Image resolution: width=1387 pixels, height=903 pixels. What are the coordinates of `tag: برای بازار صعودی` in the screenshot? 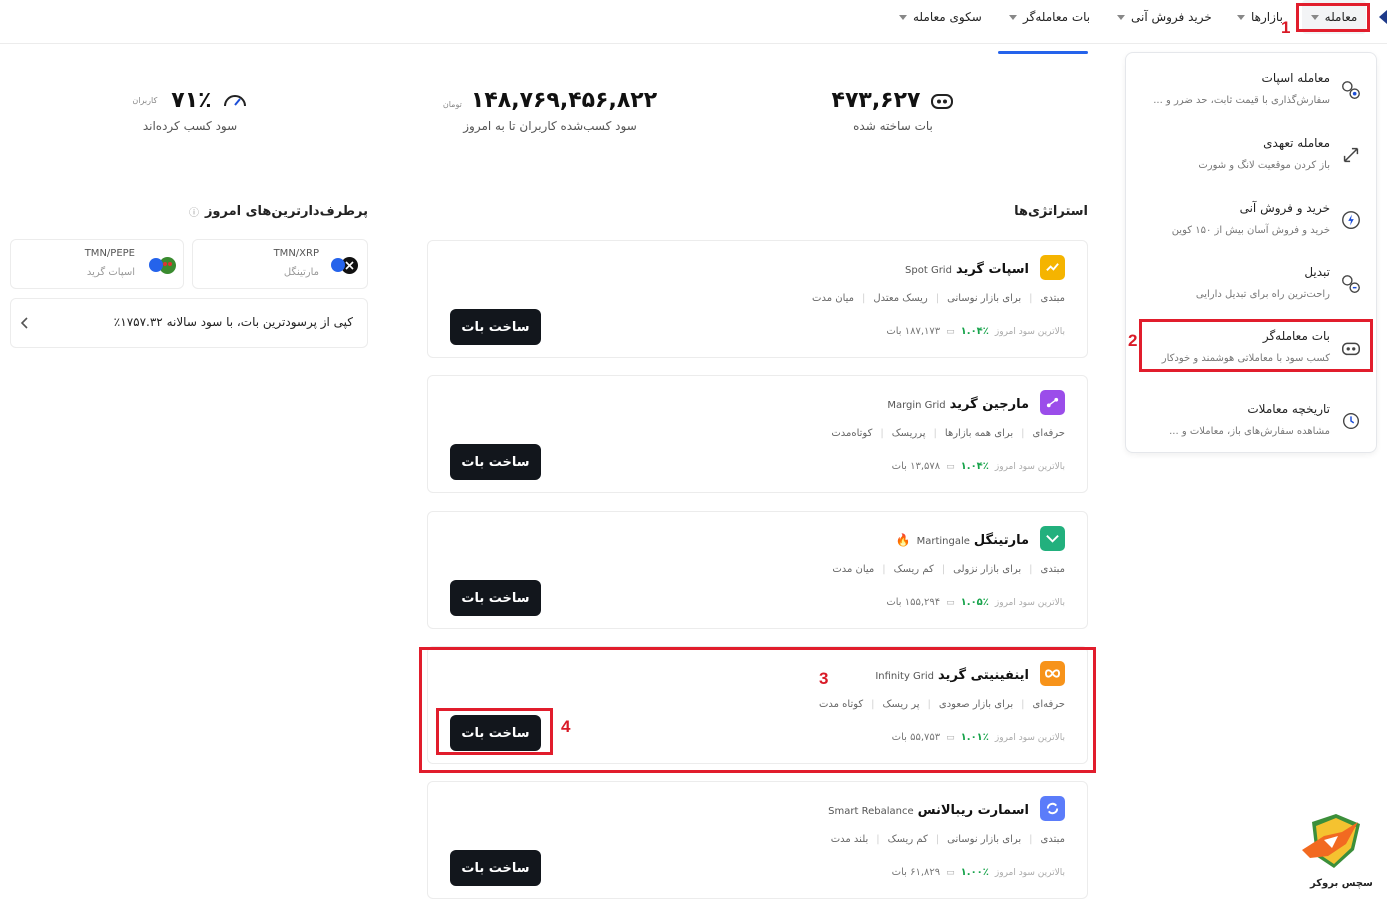 It's located at (976, 704).